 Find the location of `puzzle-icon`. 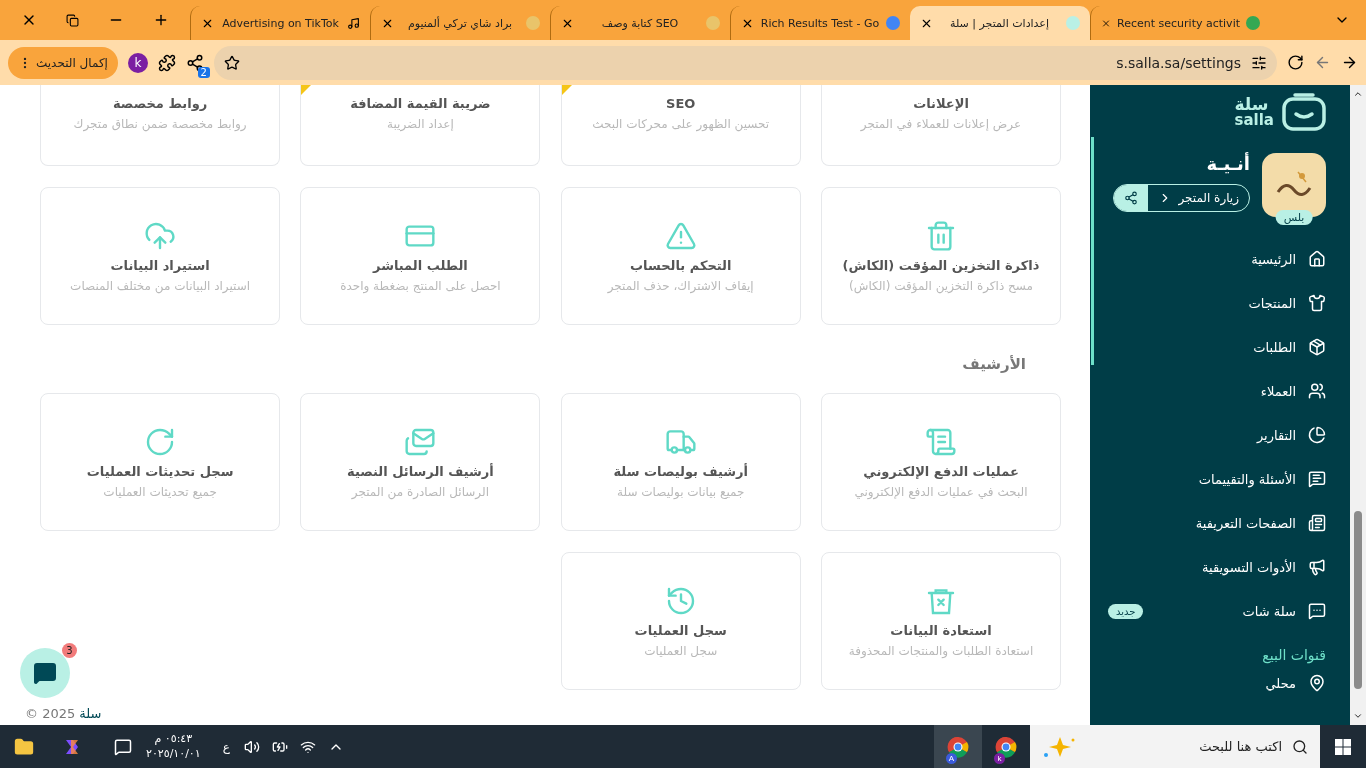

puzzle-icon is located at coordinates (166, 62).